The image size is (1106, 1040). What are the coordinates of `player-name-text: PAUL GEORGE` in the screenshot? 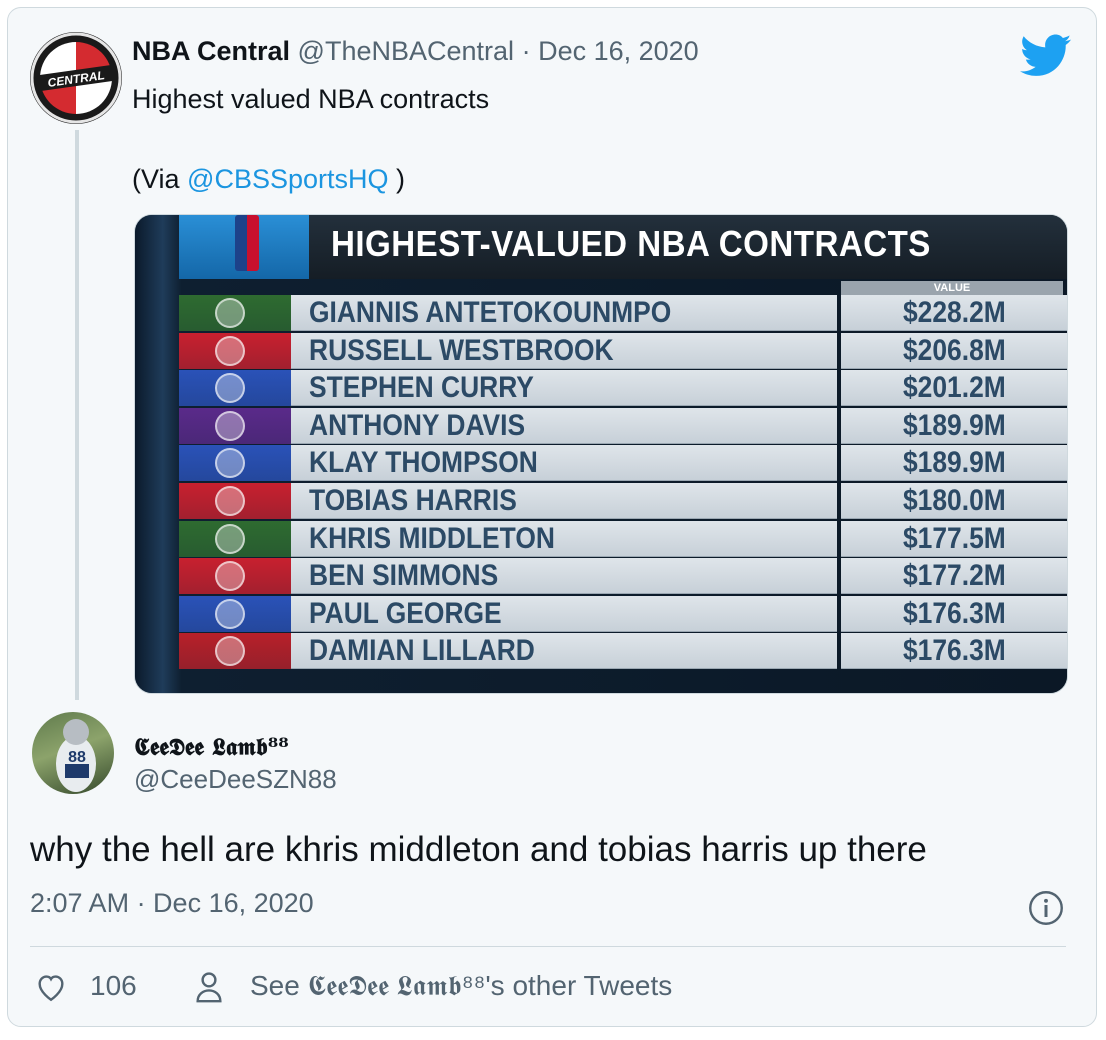 It's located at (405, 613).